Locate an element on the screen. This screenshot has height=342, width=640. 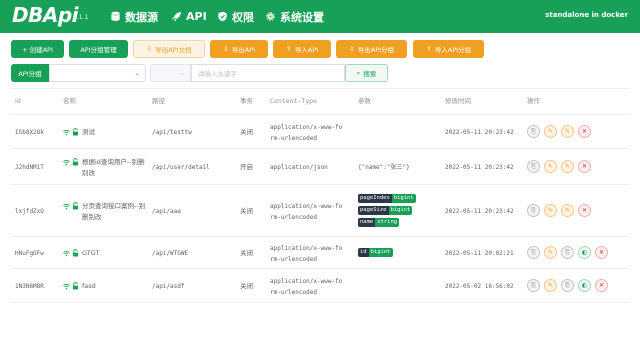
api-name: fasd is located at coordinates (89, 286).